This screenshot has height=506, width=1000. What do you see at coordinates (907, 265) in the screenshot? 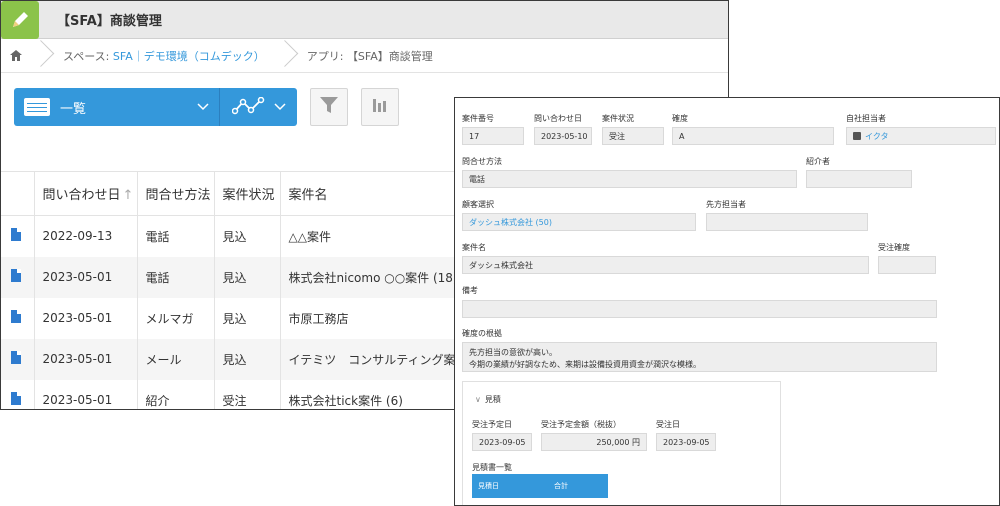
I see `field-value-order-certainty` at bounding box center [907, 265].